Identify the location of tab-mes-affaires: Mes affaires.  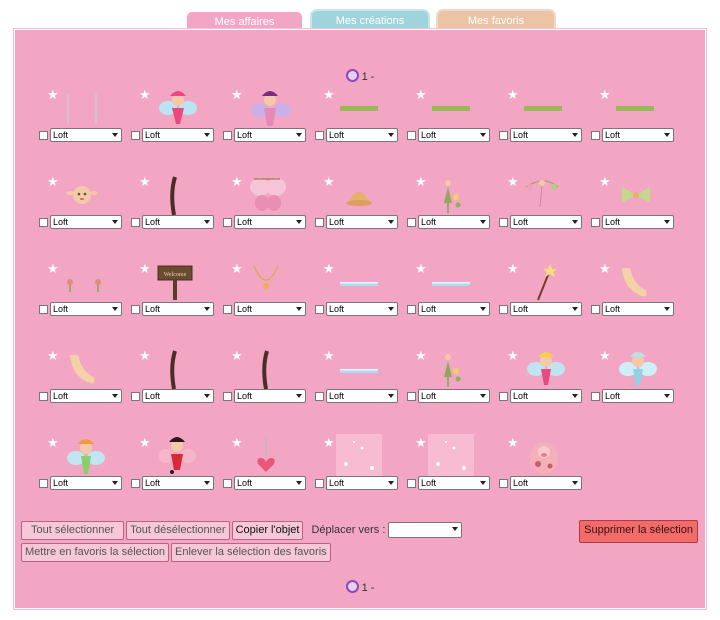
(244, 20).